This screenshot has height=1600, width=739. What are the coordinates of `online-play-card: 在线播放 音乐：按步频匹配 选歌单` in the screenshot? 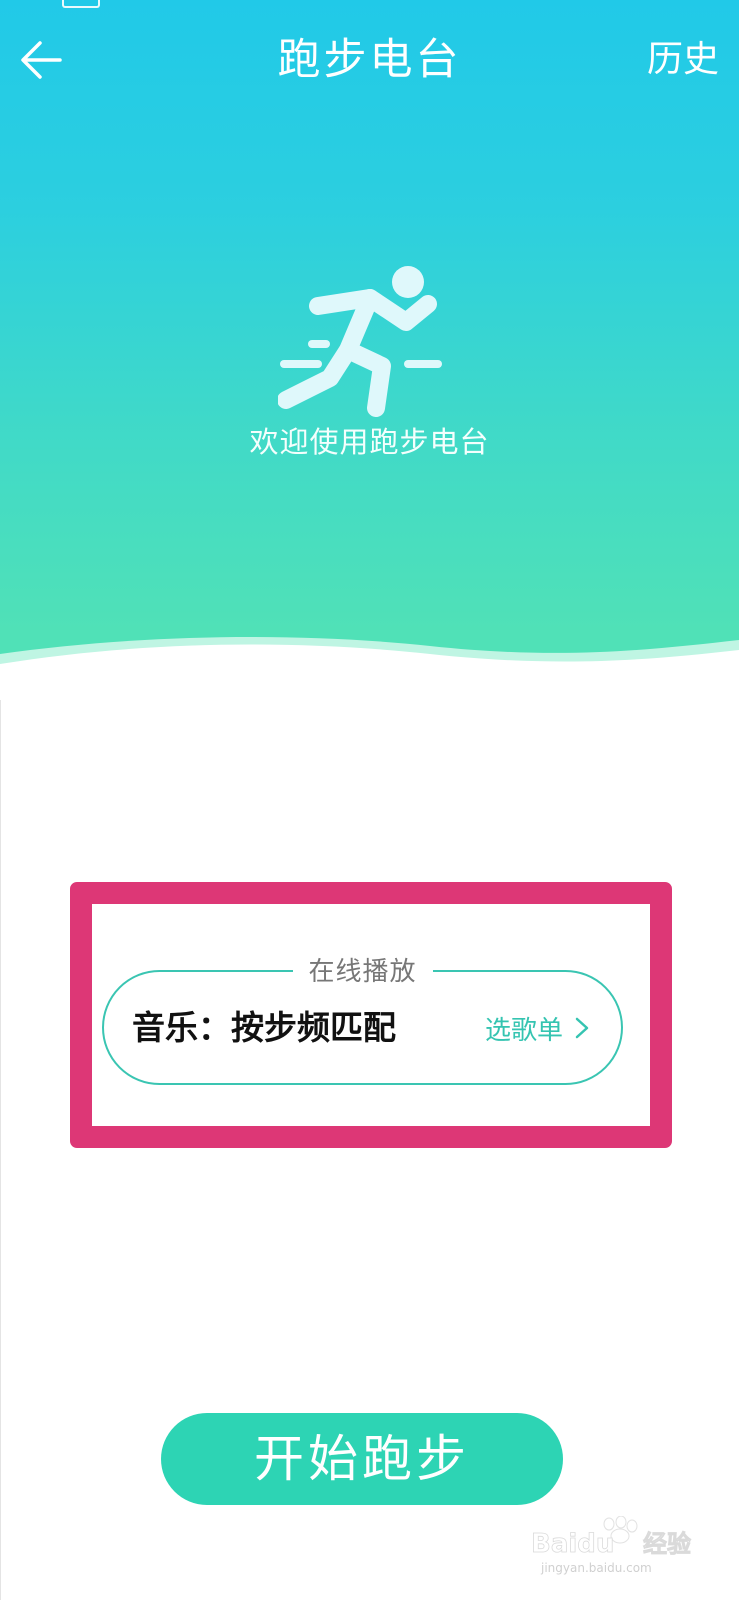 It's located at (362, 1019).